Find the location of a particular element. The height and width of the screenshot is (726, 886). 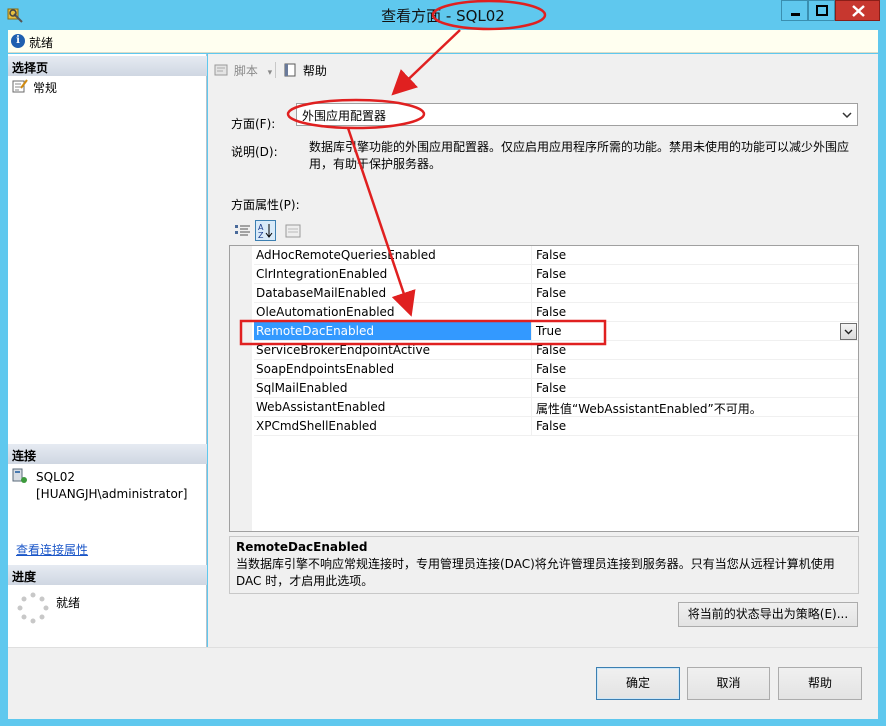

maximize-icon is located at coordinates (822, 10).